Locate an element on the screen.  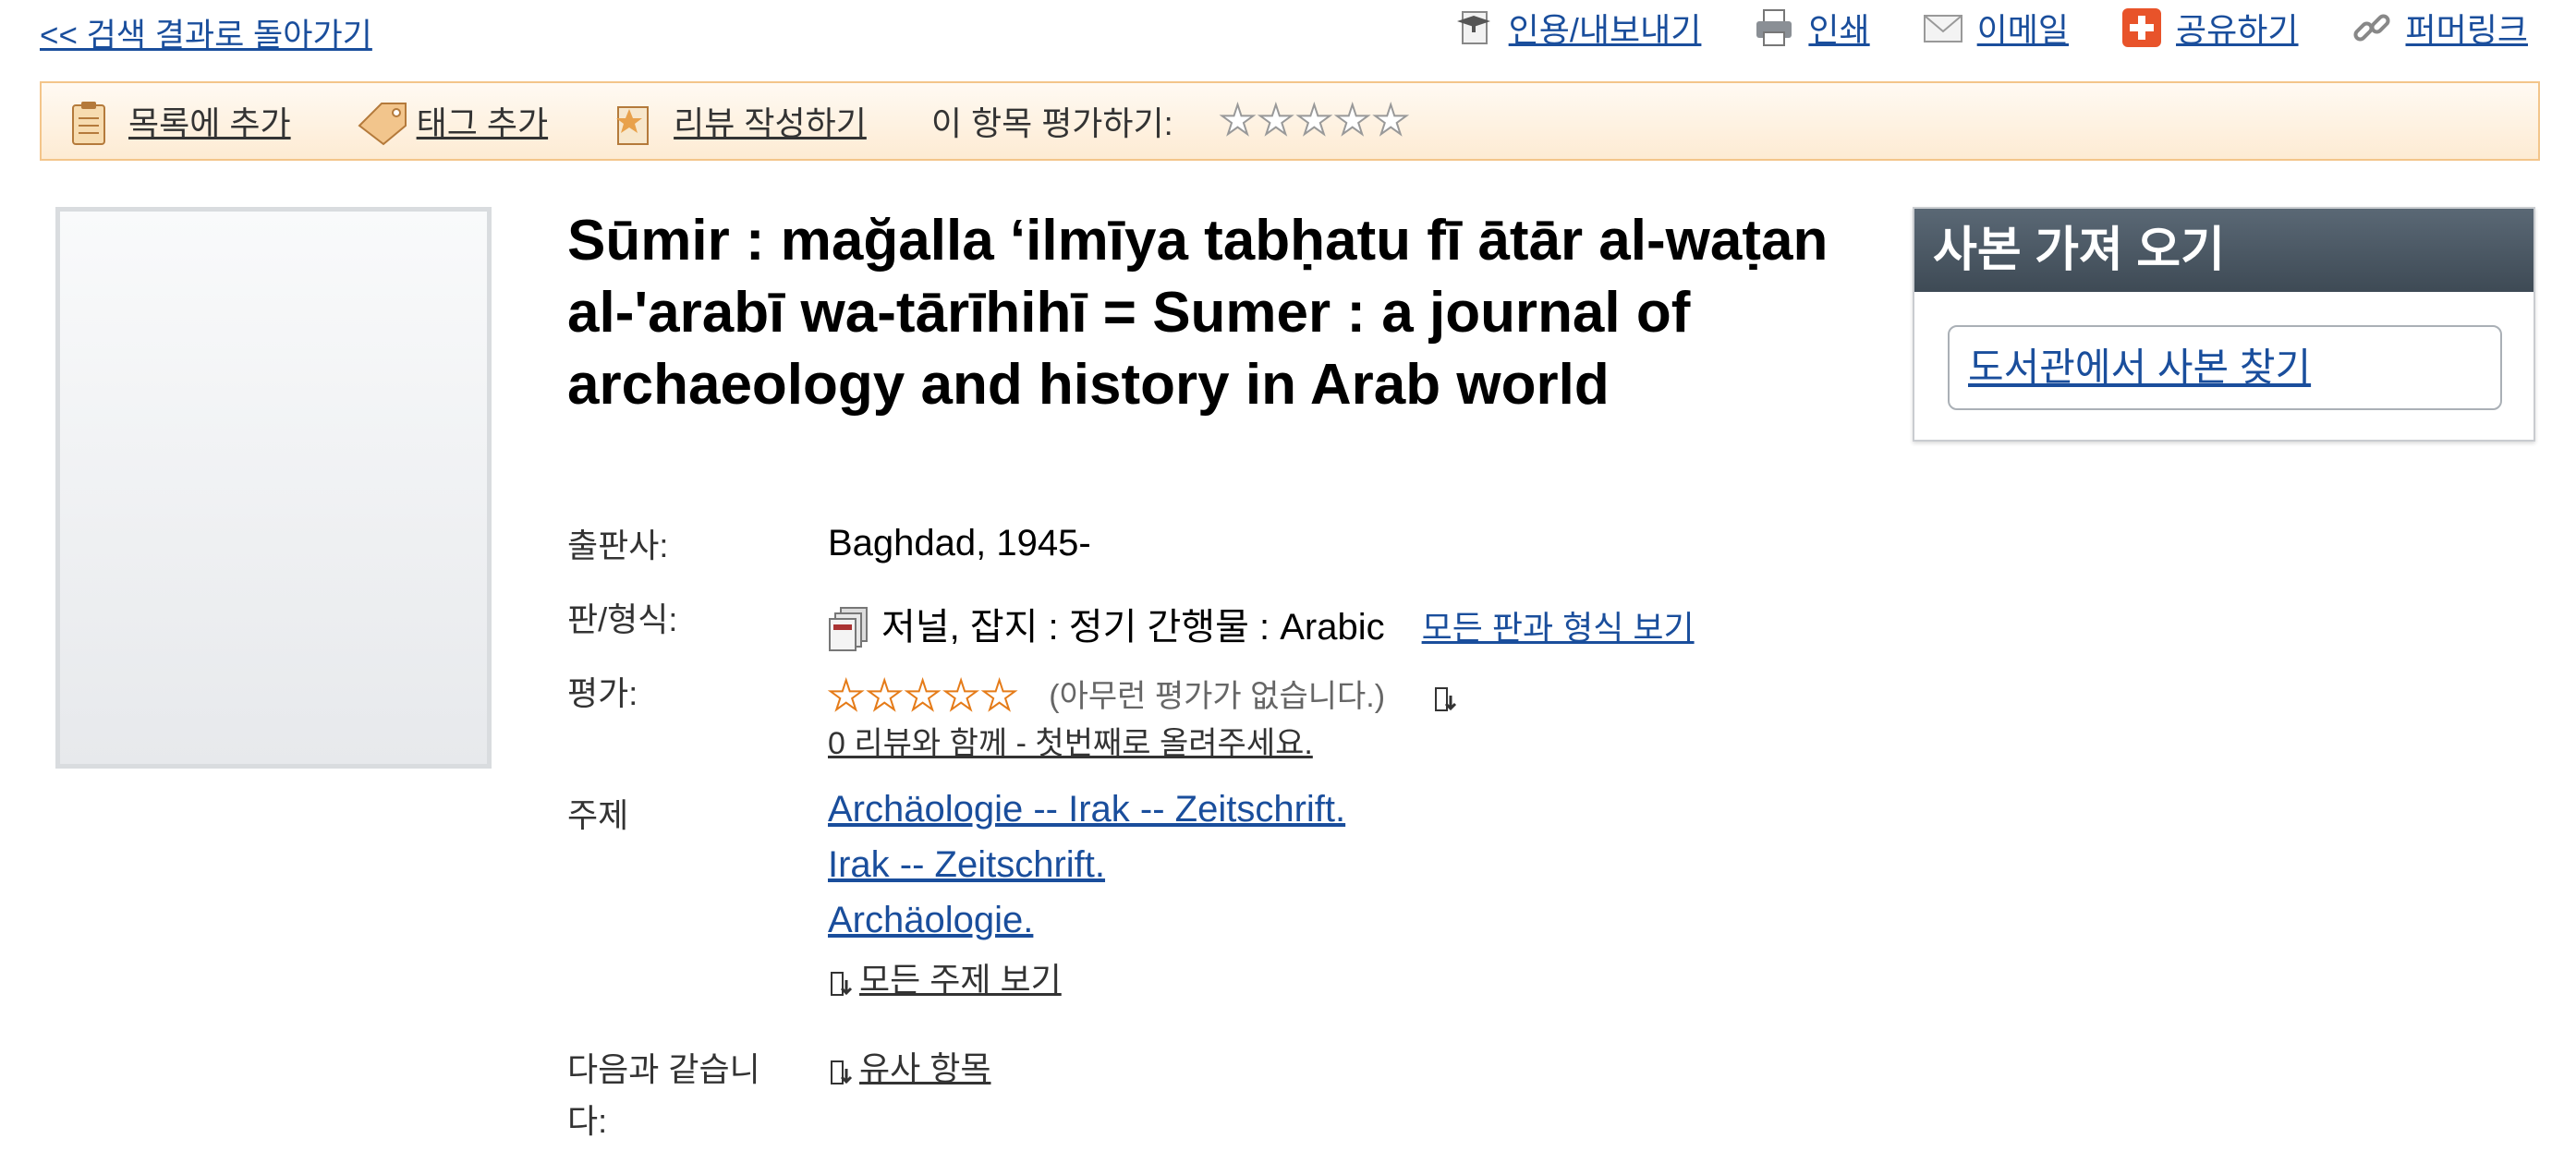
write-review-label: 리뷰 작성하기 is located at coordinates (770, 123).